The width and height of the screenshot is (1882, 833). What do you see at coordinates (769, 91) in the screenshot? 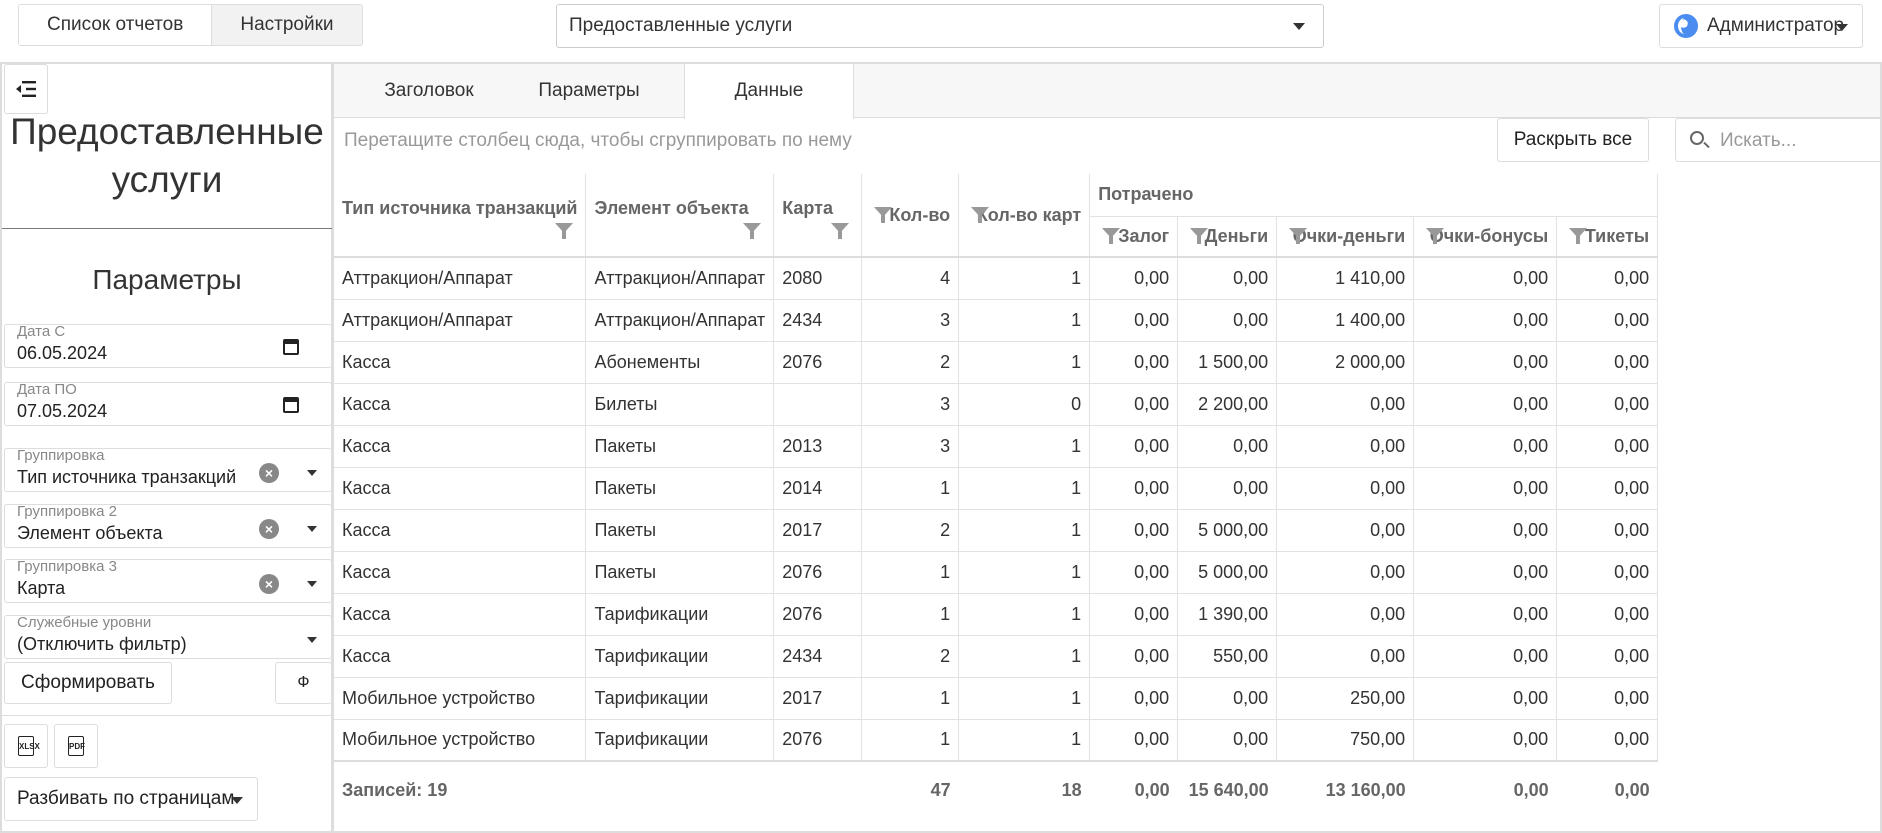
I see `tab-data: Данные` at bounding box center [769, 91].